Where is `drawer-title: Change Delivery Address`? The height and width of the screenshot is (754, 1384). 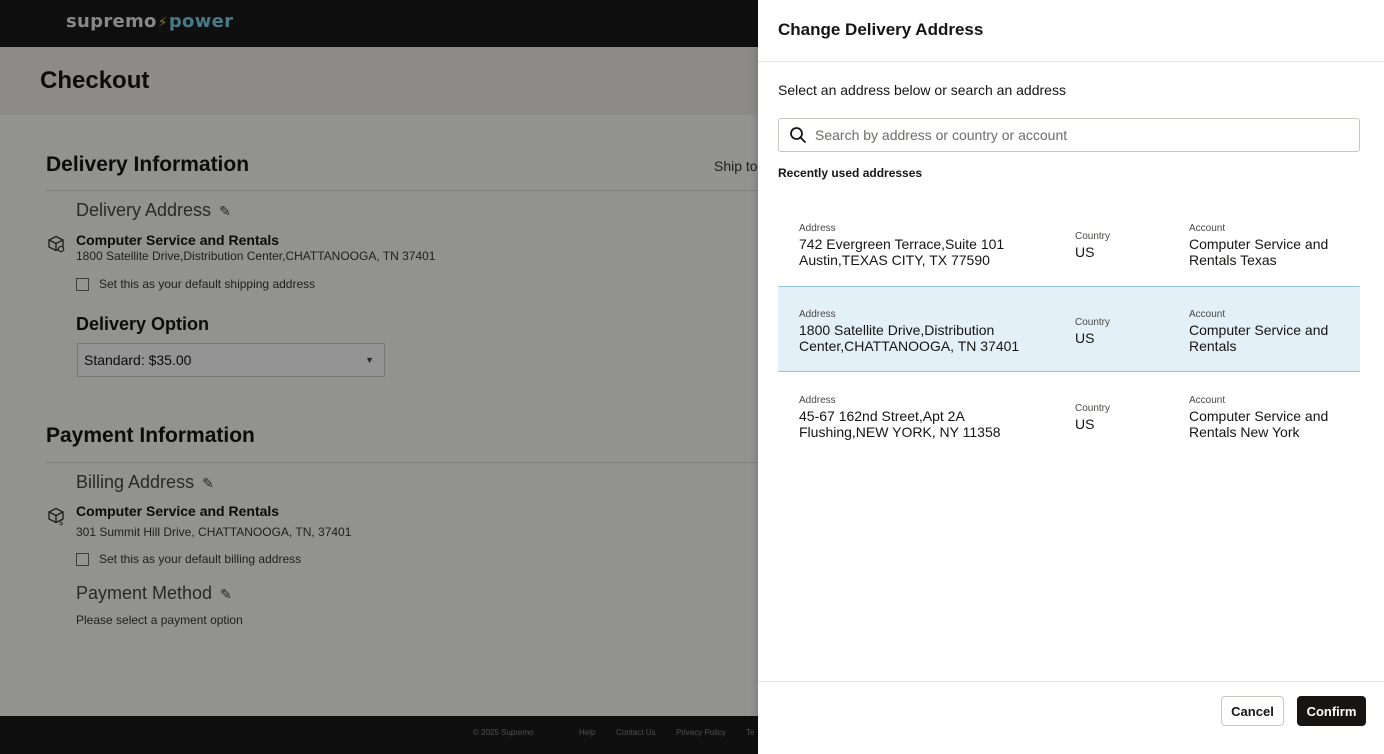
drawer-title: Change Delivery Address is located at coordinates (881, 29).